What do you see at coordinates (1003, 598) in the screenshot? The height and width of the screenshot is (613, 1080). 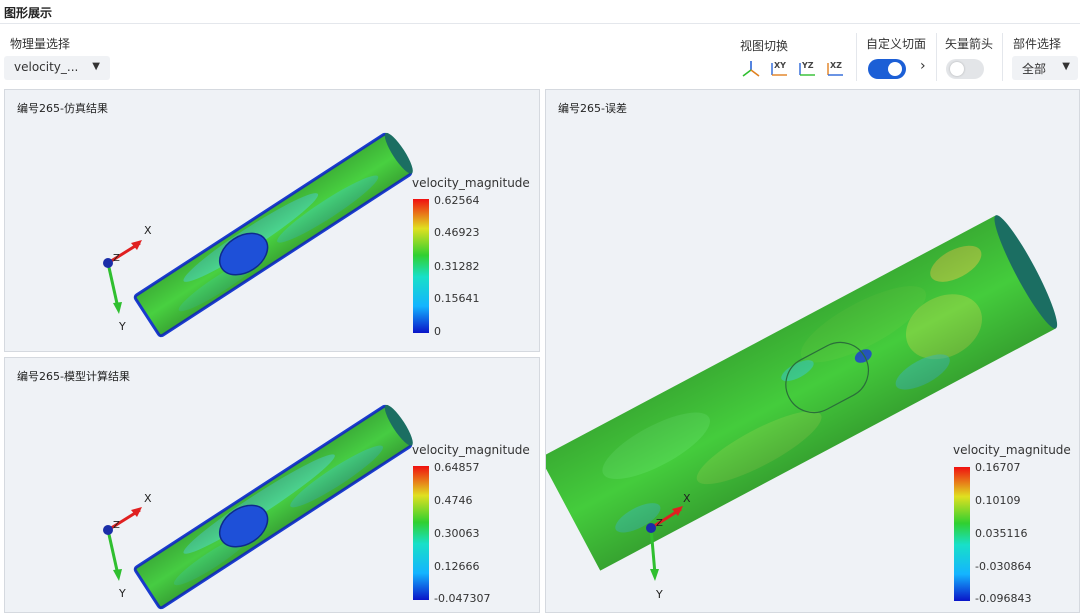 I see `colorbar-tick: -0.096843` at bounding box center [1003, 598].